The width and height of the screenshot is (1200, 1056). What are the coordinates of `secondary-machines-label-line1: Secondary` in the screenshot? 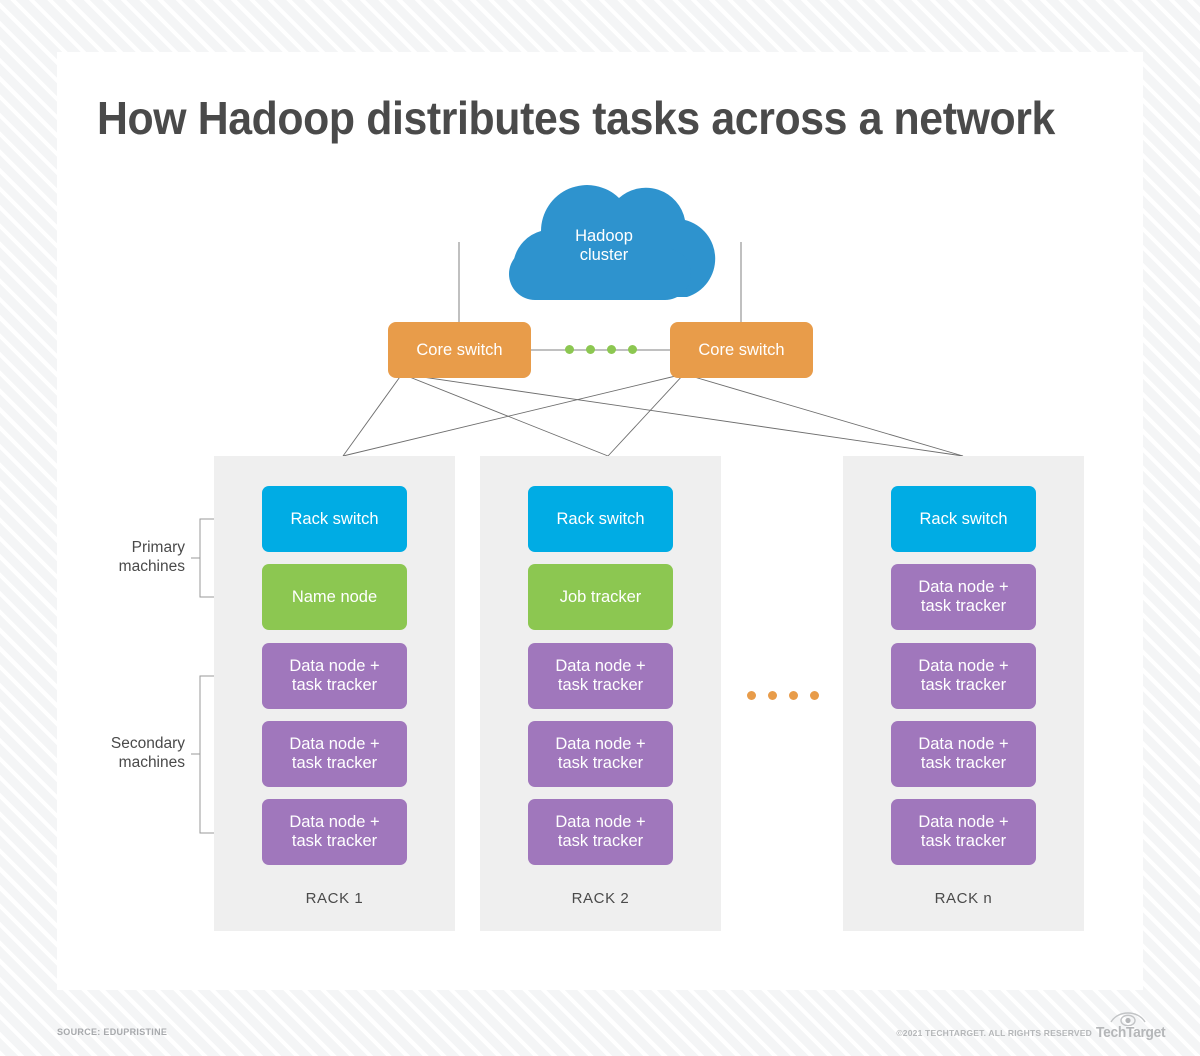 It's located at (147, 743).